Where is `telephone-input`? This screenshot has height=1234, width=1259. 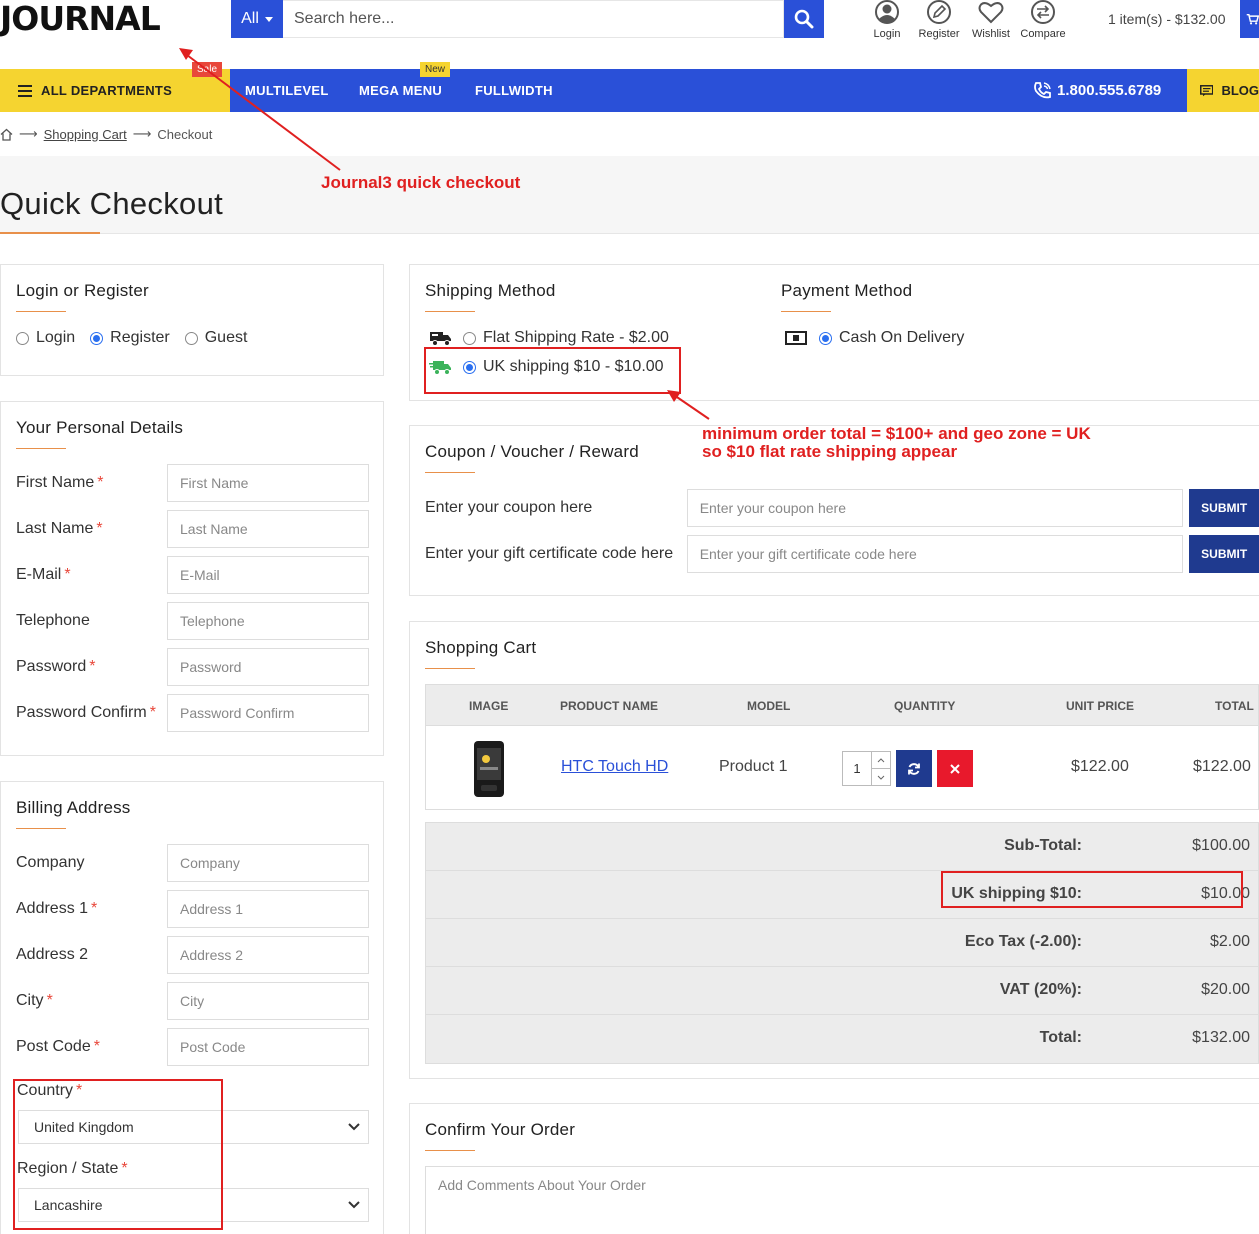 telephone-input is located at coordinates (268, 621).